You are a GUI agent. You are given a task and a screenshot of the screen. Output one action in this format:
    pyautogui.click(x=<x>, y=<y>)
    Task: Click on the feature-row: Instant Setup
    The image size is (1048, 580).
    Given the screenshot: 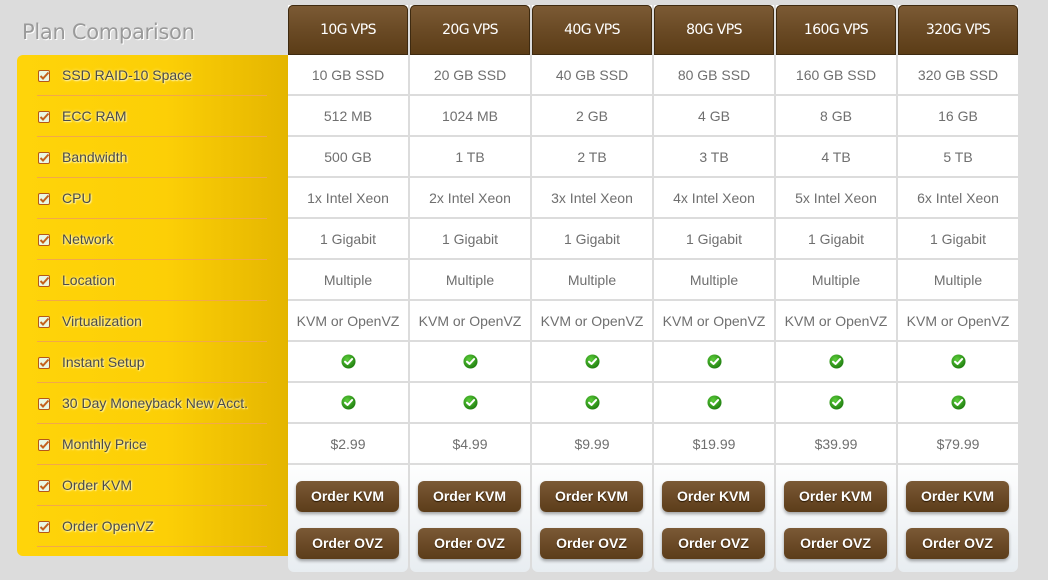 What is the action you would take?
    pyautogui.click(x=152, y=362)
    